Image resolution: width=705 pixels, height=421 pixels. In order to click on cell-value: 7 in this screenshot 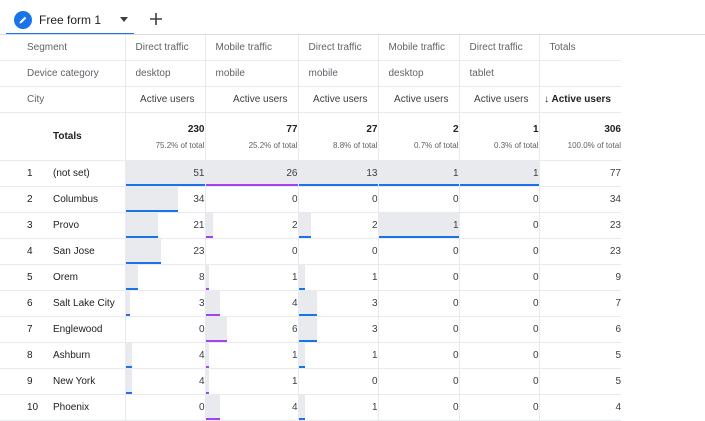, I will do `click(618, 303)`.